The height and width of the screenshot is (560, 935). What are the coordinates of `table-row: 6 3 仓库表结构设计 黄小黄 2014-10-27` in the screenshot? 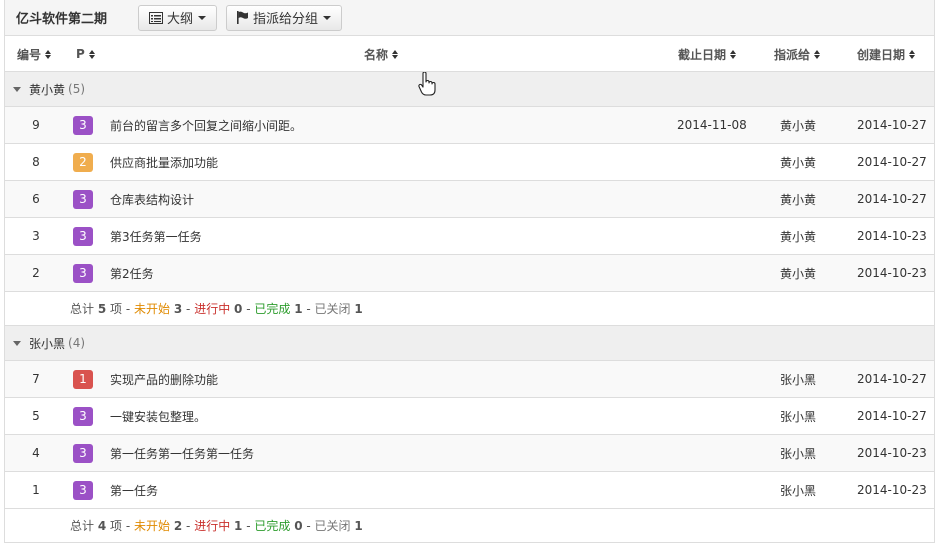 It's located at (469, 199).